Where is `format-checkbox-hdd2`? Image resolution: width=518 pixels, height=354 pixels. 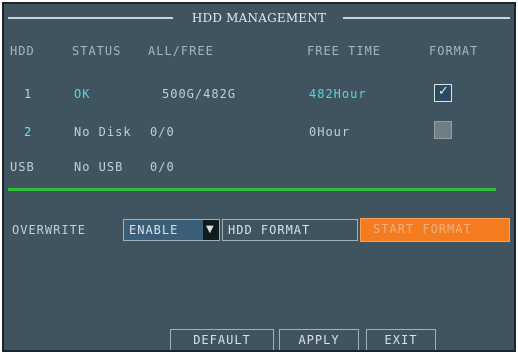
format-checkbox-hdd2 is located at coordinates (443, 130).